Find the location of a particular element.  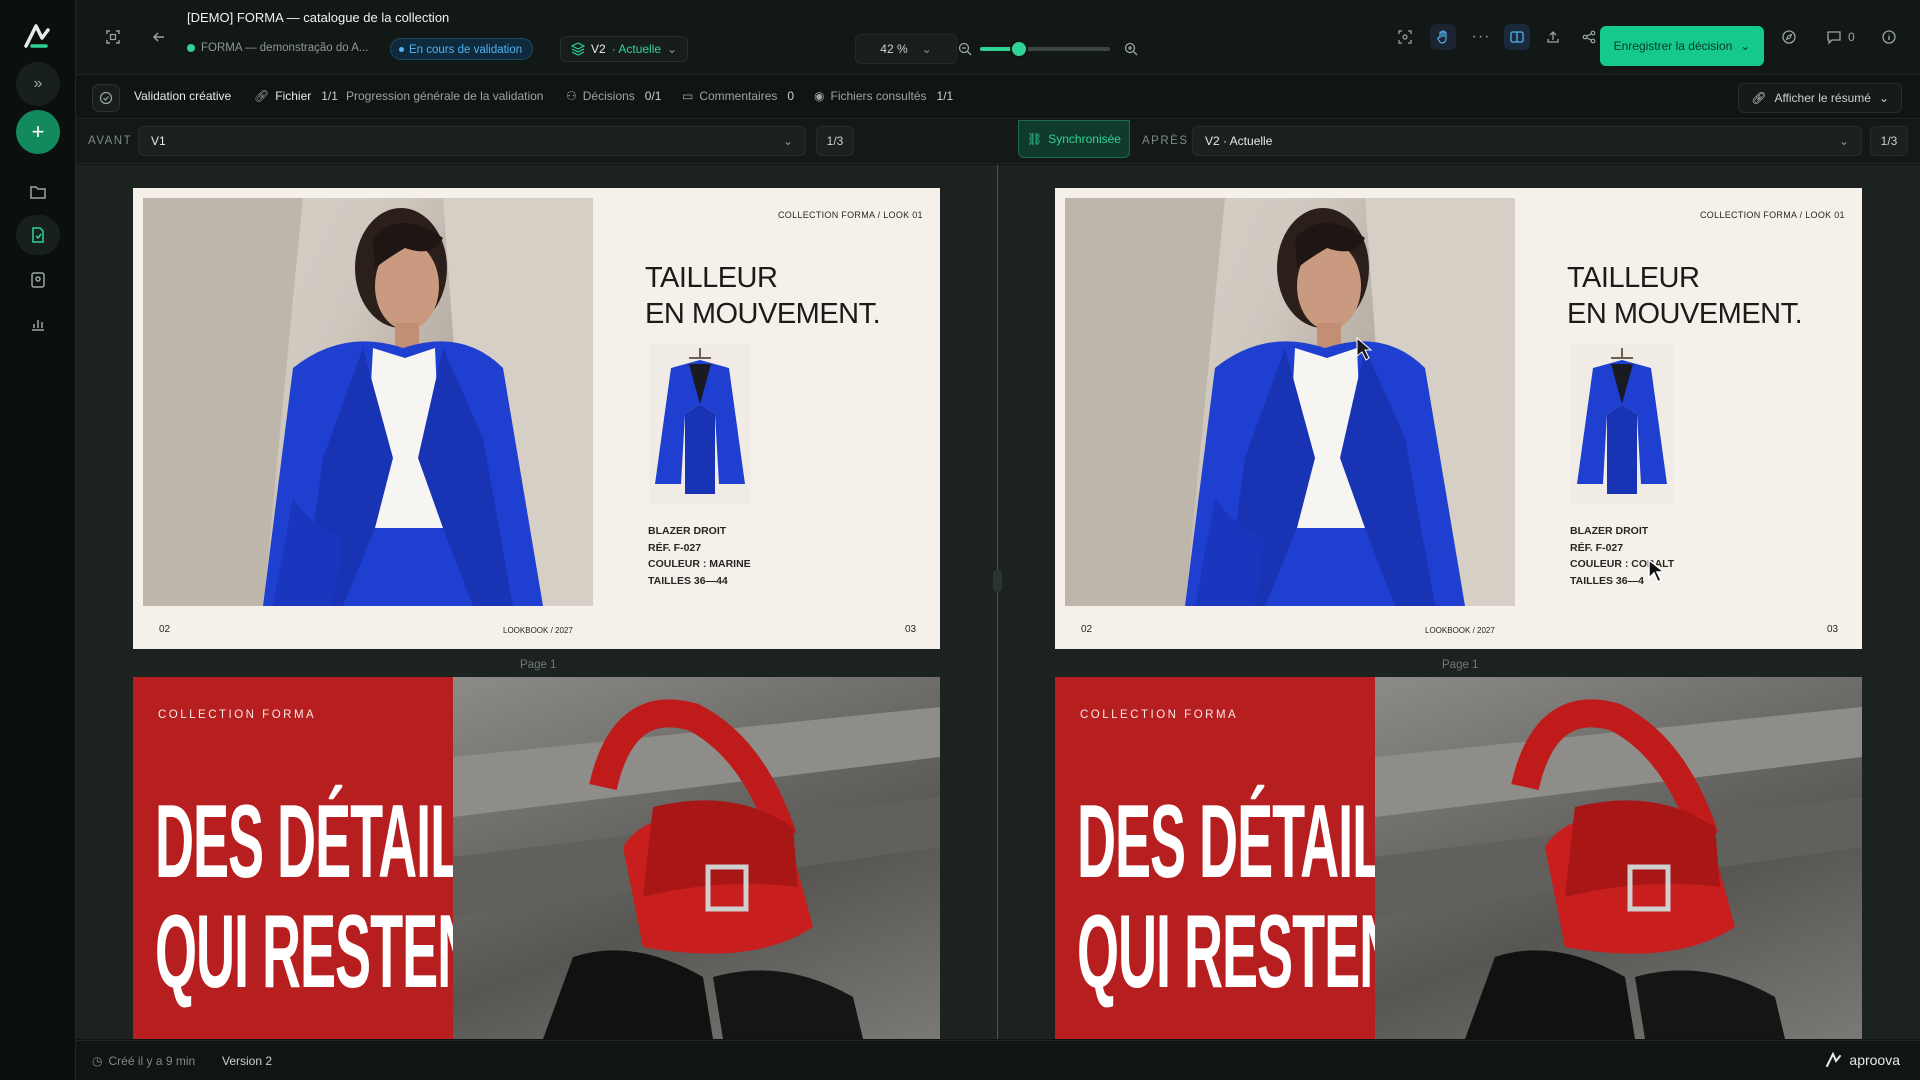

fit-screen-icon is located at coordinates (1405, 37).